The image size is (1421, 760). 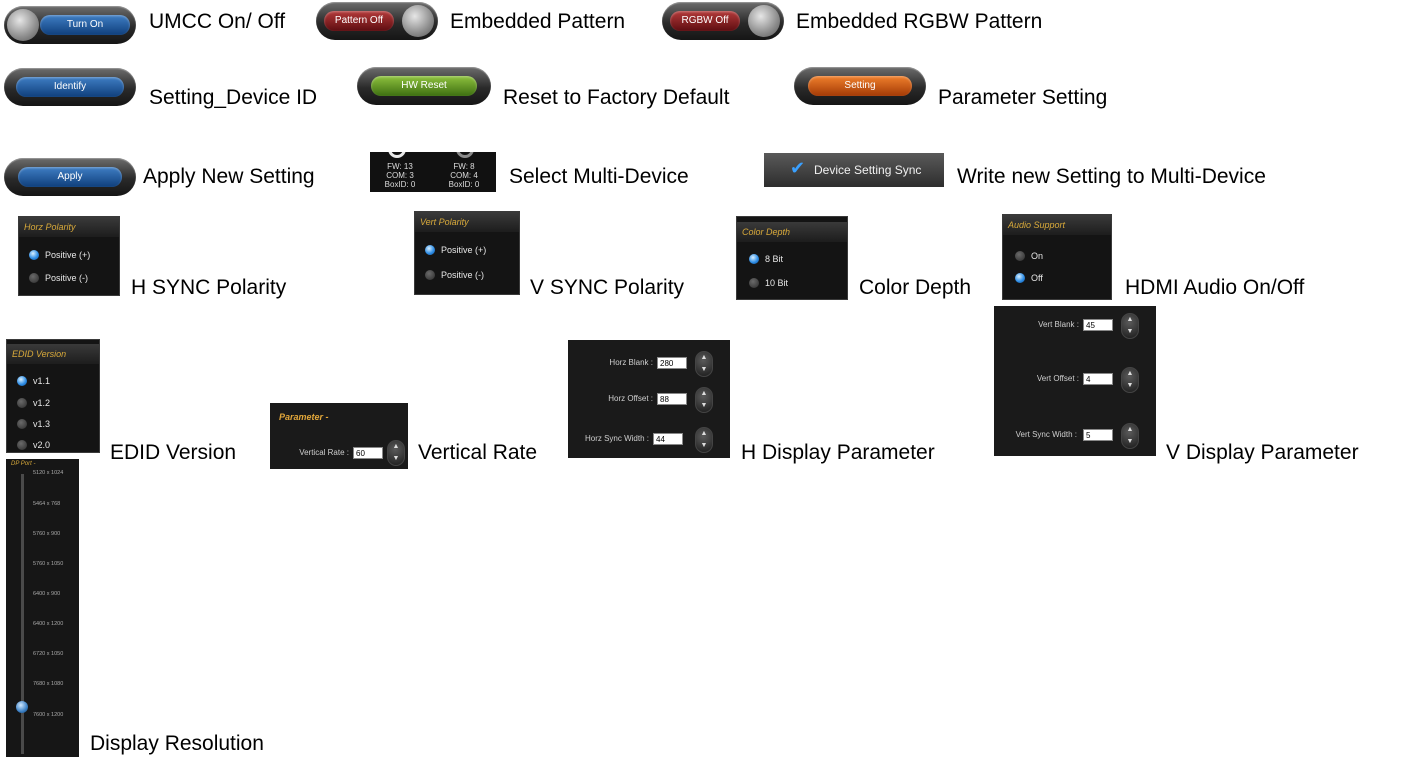 I want to click on turn-on-toggle: Turn On, so click(x=70, y=25).